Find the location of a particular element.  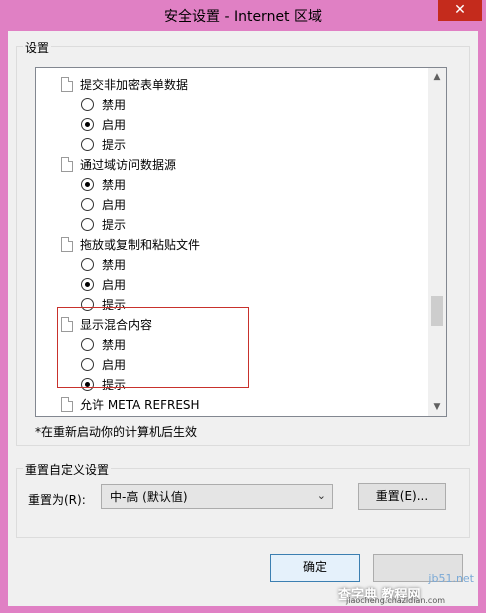

close-button: ✕ is located at coordinates (460, 10).